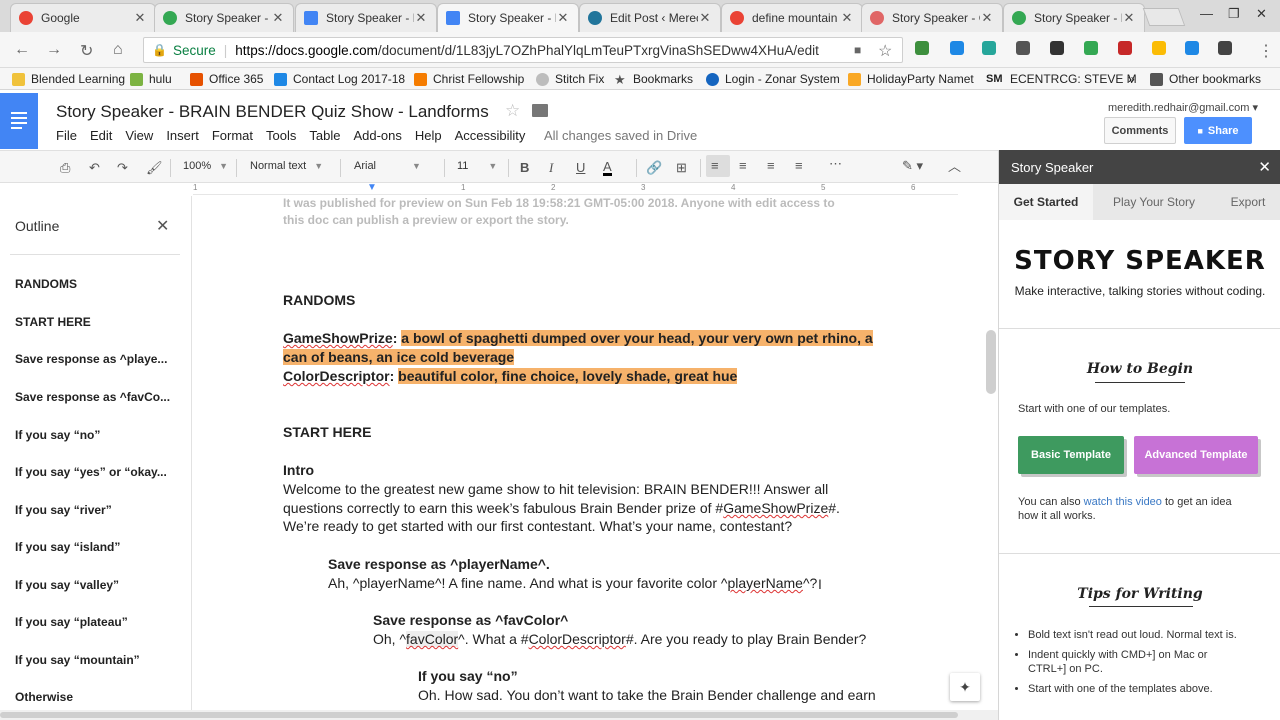 The width and height of the screenshot is (1280, 720). What do you see at coordinates (46, 284) in the screenshot?
I see `outline-item: RANDOMS` at bounding box center [46, 284].